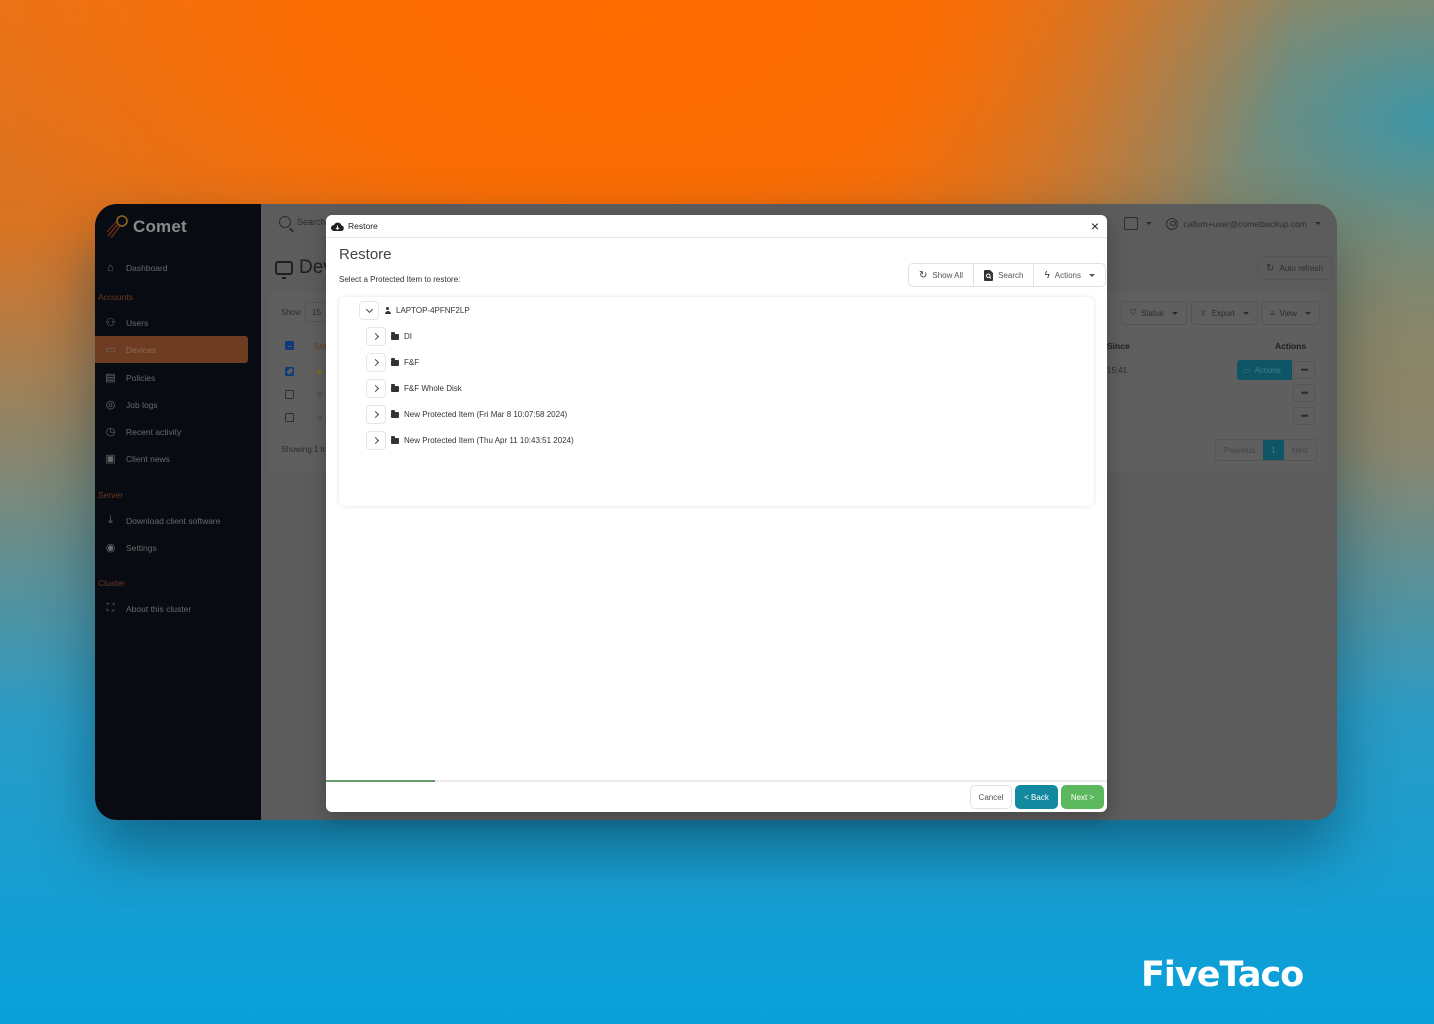 The width and height of the screenshot is (1434, 1024). Describe the element at coordinates (433, 310) in the screenshot. I see `tree-node-label: LAPTOP-4PFNF2LP` at that location.